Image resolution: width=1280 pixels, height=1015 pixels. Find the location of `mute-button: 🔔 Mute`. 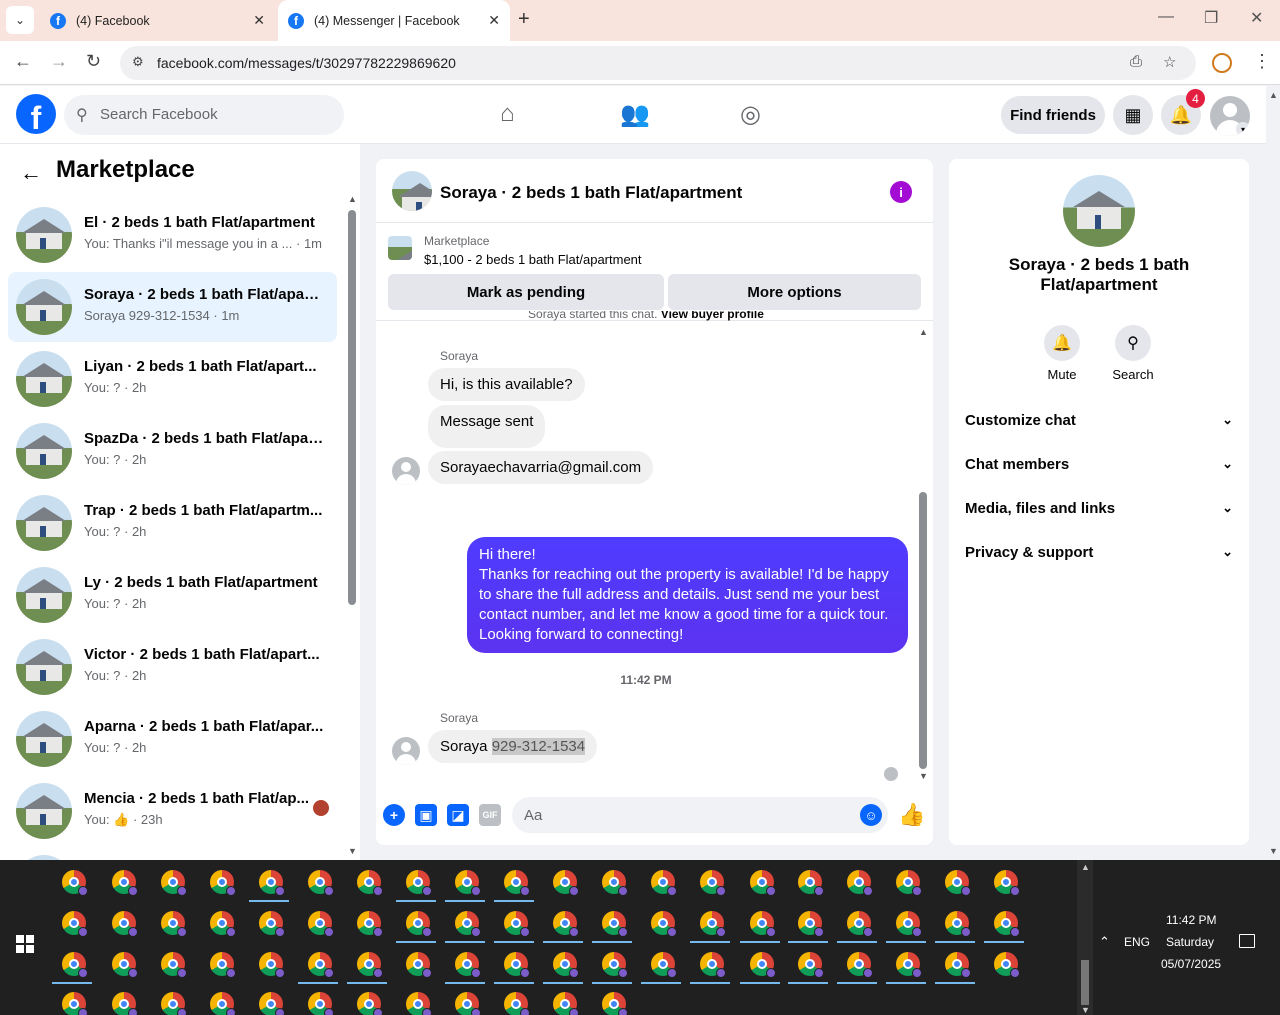

mute-button: 🔔 Mute is located at coordinates (1062, 353).